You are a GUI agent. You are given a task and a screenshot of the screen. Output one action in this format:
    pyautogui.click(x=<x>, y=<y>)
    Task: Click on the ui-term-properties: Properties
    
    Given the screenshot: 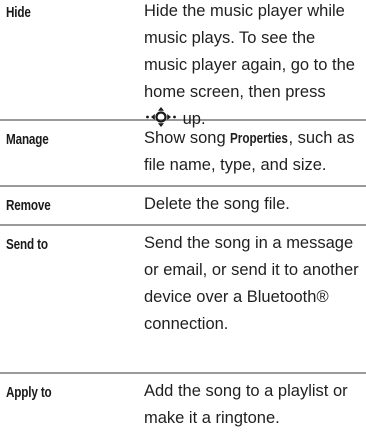 What is the action you would take?
    pyautogui.click(x=259, y=138)
    